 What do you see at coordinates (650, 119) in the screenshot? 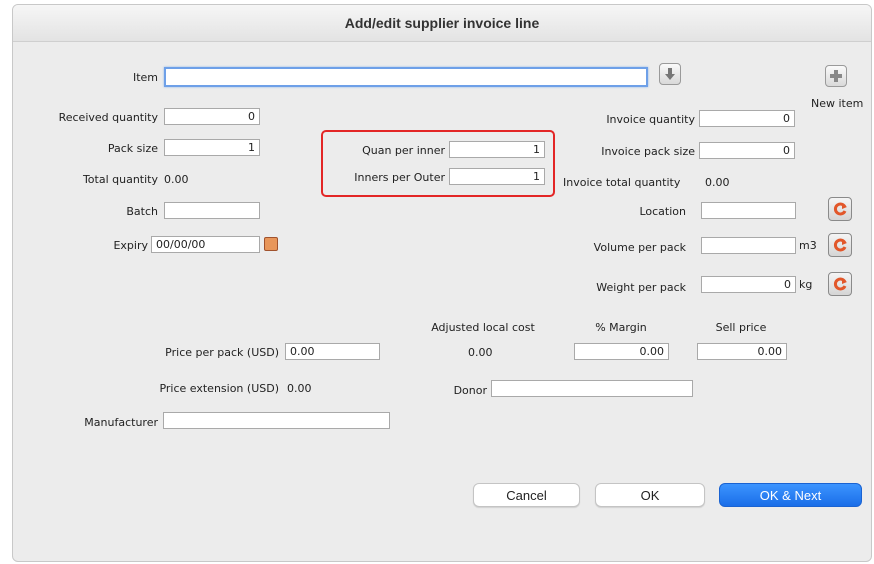
I see `invoice-quantity-label: Invoice quantity` at bounding box center [650, 119].